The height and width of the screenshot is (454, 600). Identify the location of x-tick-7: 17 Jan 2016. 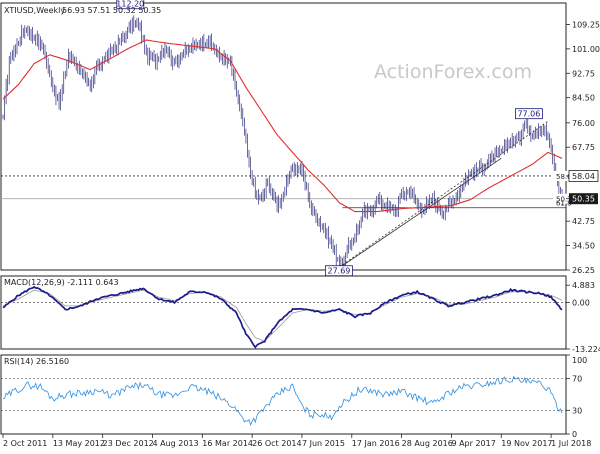
(376, 443).